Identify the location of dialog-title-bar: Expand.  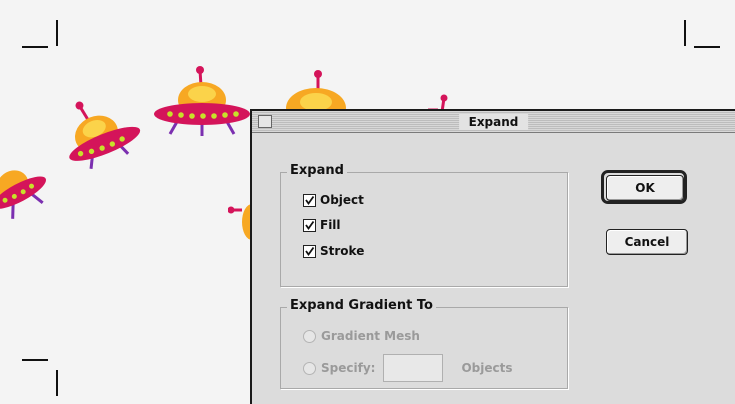
(493, 122).